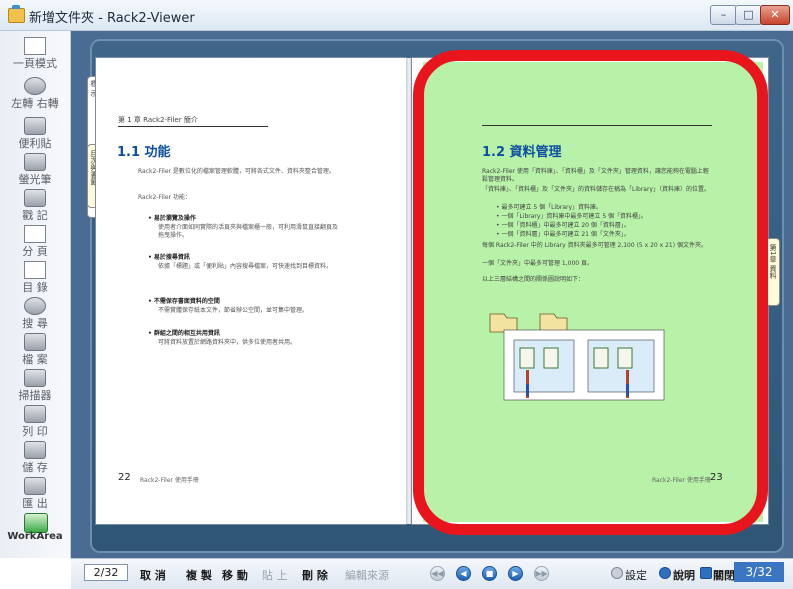 This screenshot has height=589, width=793. I want to click on edit-source-button: 編輯來源, so click(367, 575).